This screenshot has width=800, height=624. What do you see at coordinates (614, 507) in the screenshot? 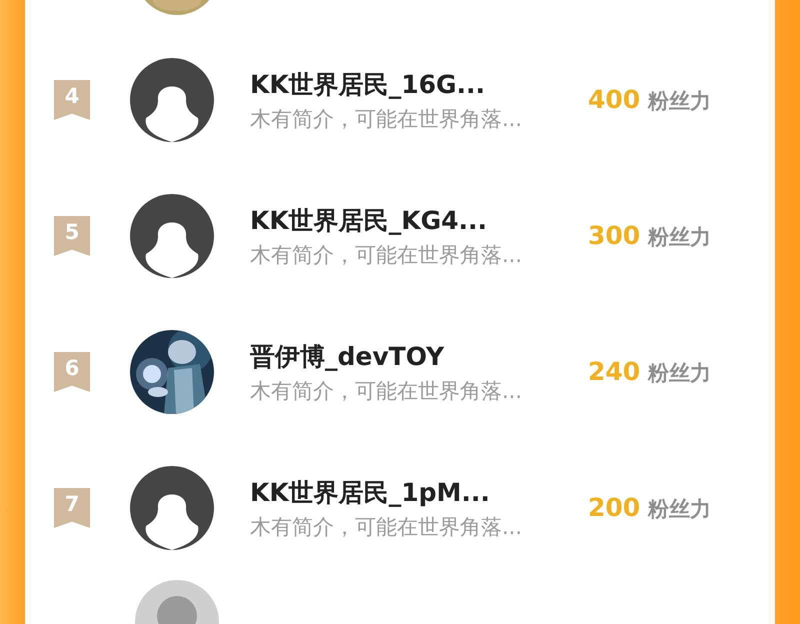
I see `fan-count: 200` at bounding box center [614, 507].